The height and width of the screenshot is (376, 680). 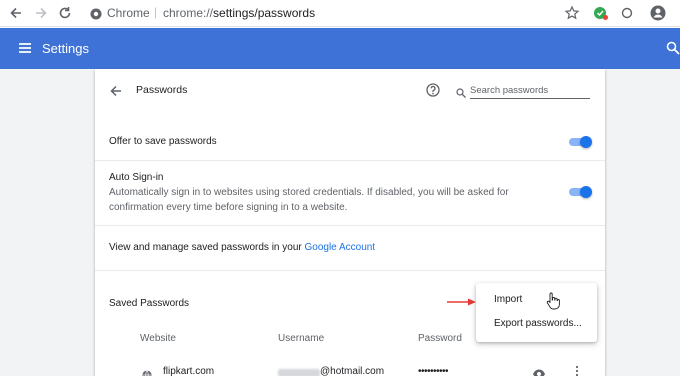 What do you see at coordinates (334, 13) in the screenshot?
I see `omnibox: Chrome | chrome://settings/passwords` at bounding box center [334, 13].